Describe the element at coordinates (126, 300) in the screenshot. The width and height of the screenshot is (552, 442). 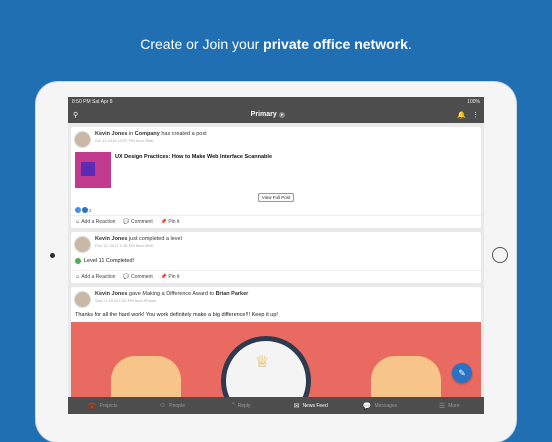
I see `post-meta: Sep 21 2016 1:52 PM from iPhone` at that location.